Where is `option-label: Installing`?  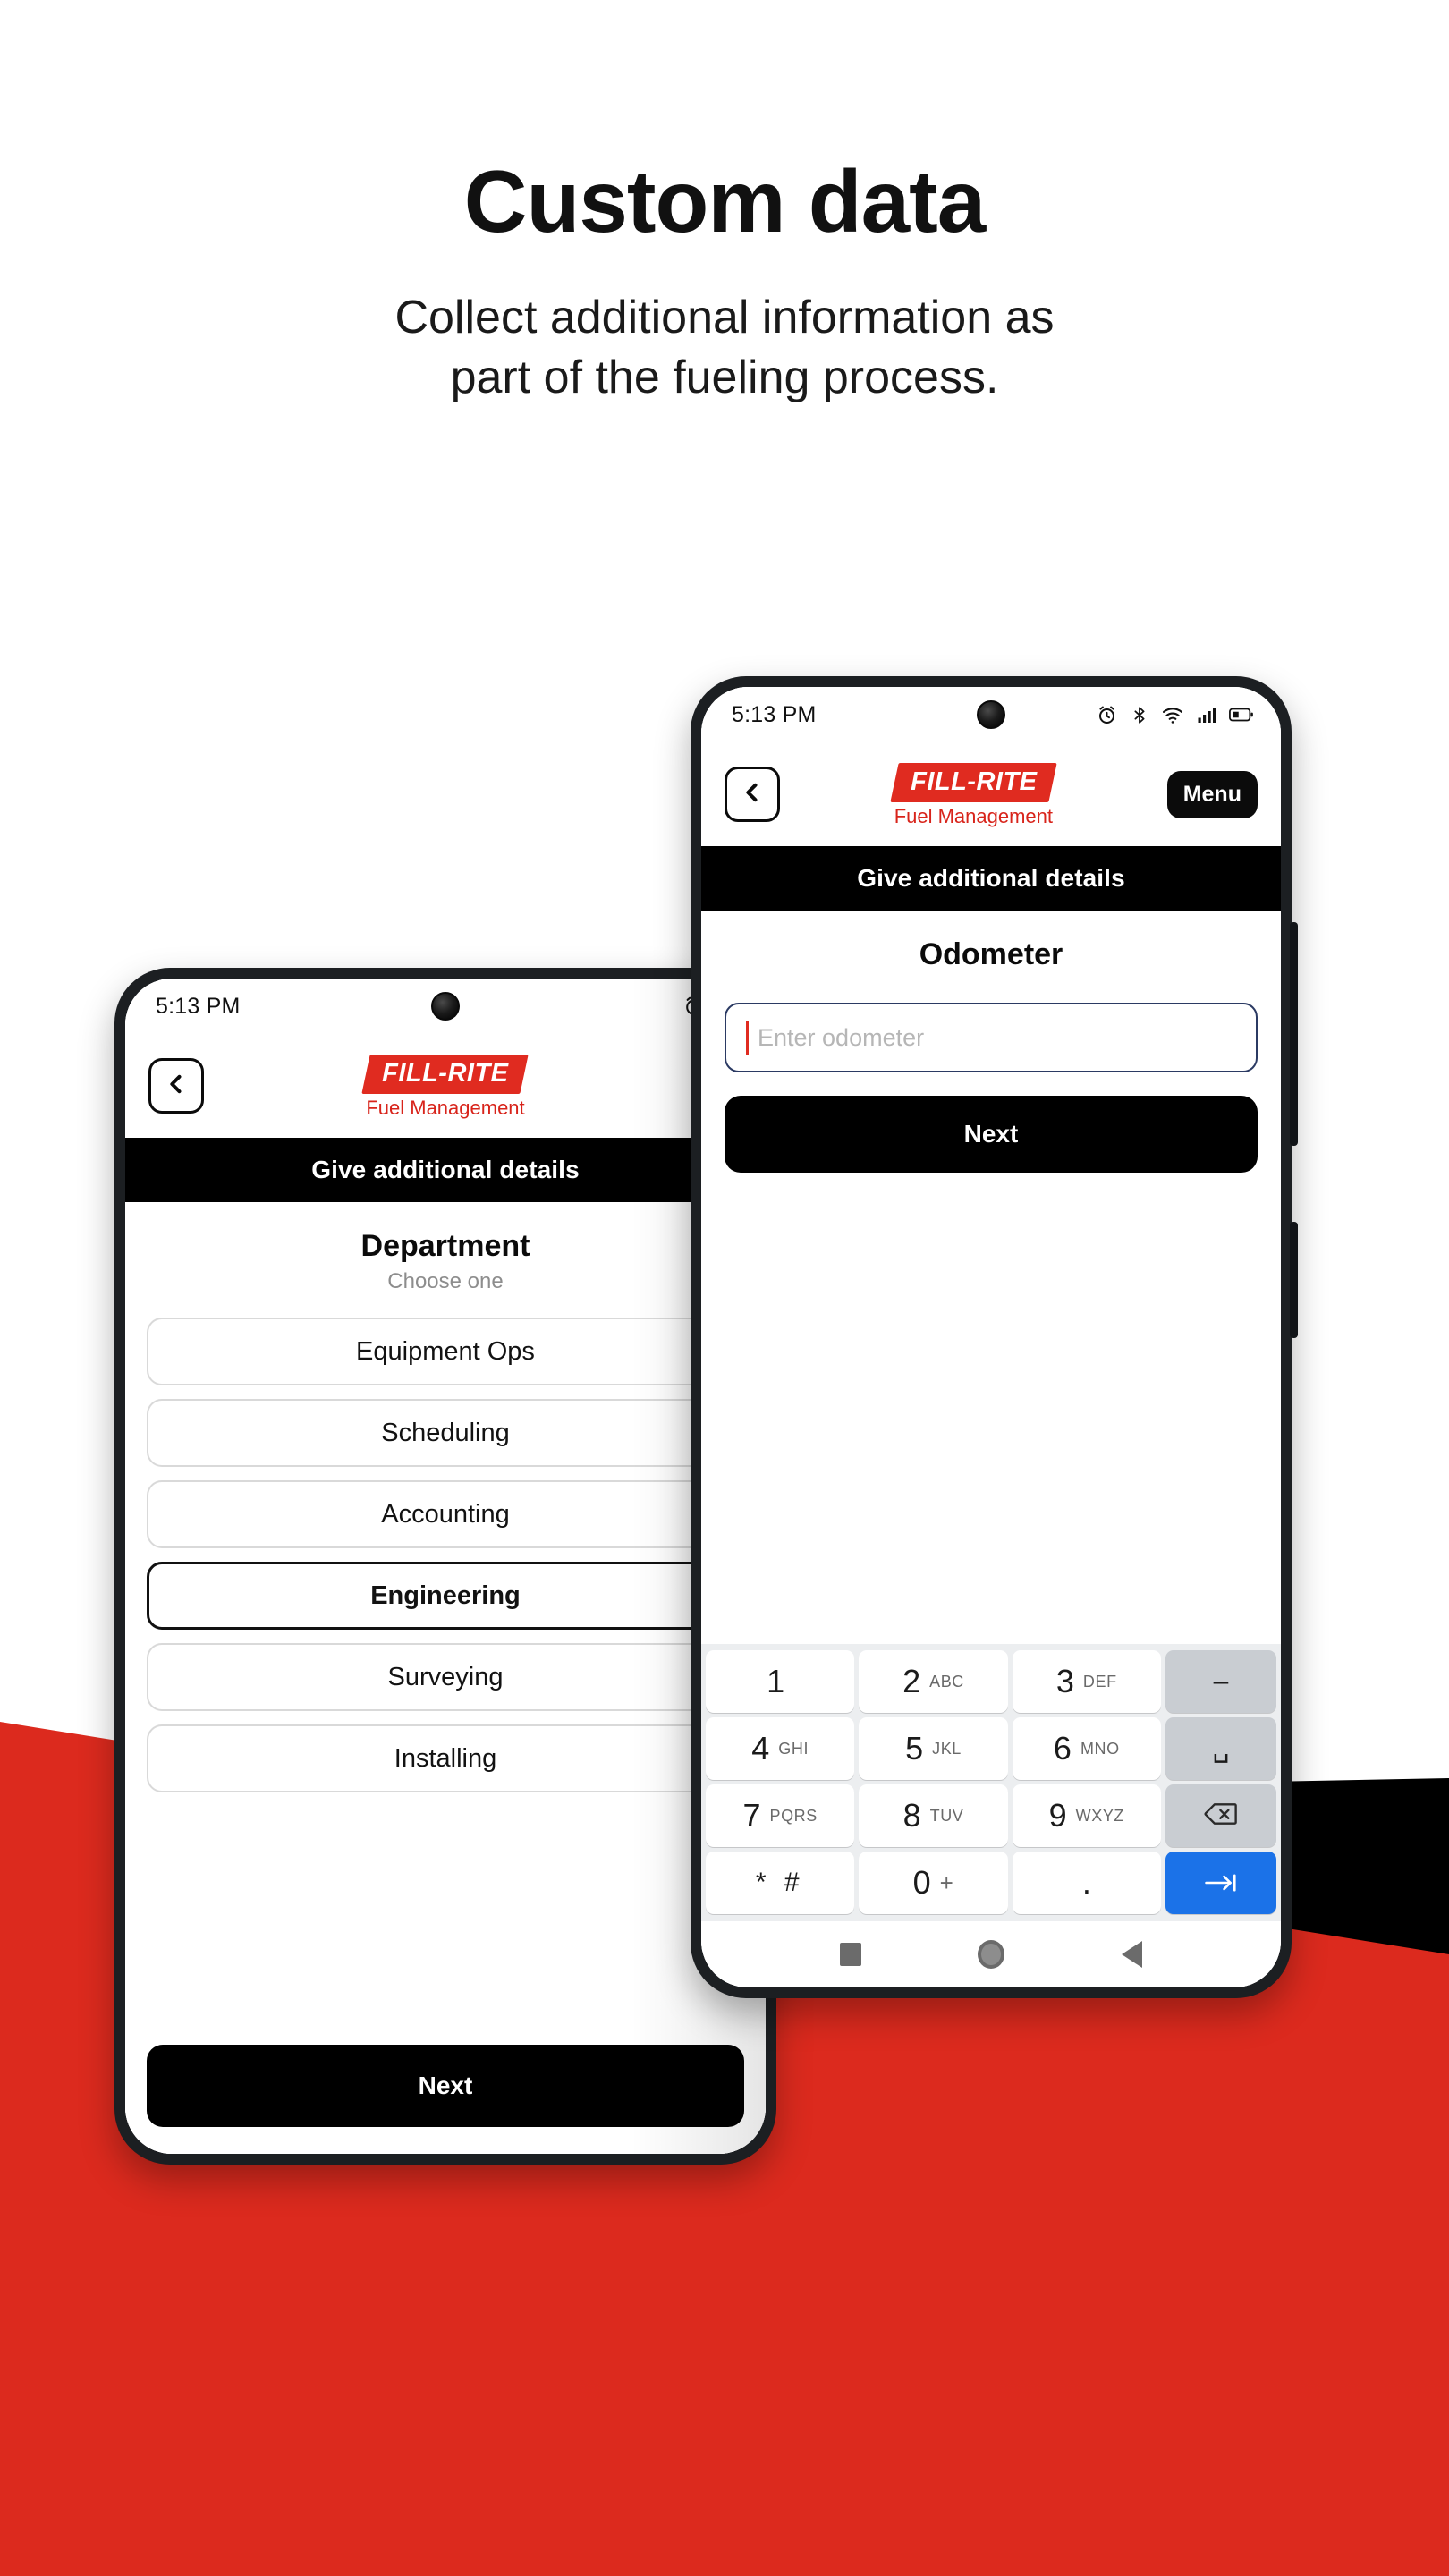 option-label: Installing is located at coordinates (445, 1758).